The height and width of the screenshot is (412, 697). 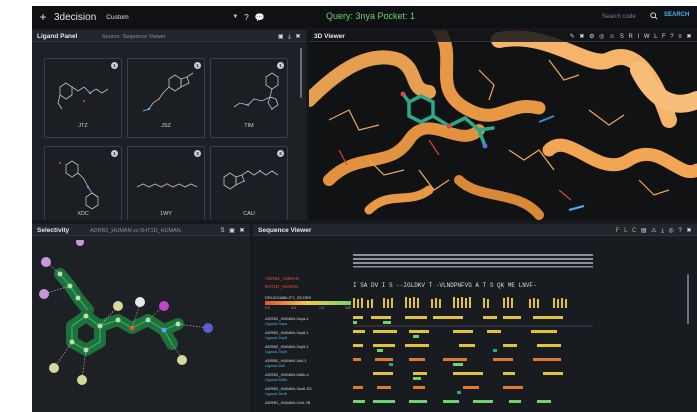 What do you see at coordinates (460, 302) in the screenshot?
I see `druggability-bars` at bounding box center [460, 302].